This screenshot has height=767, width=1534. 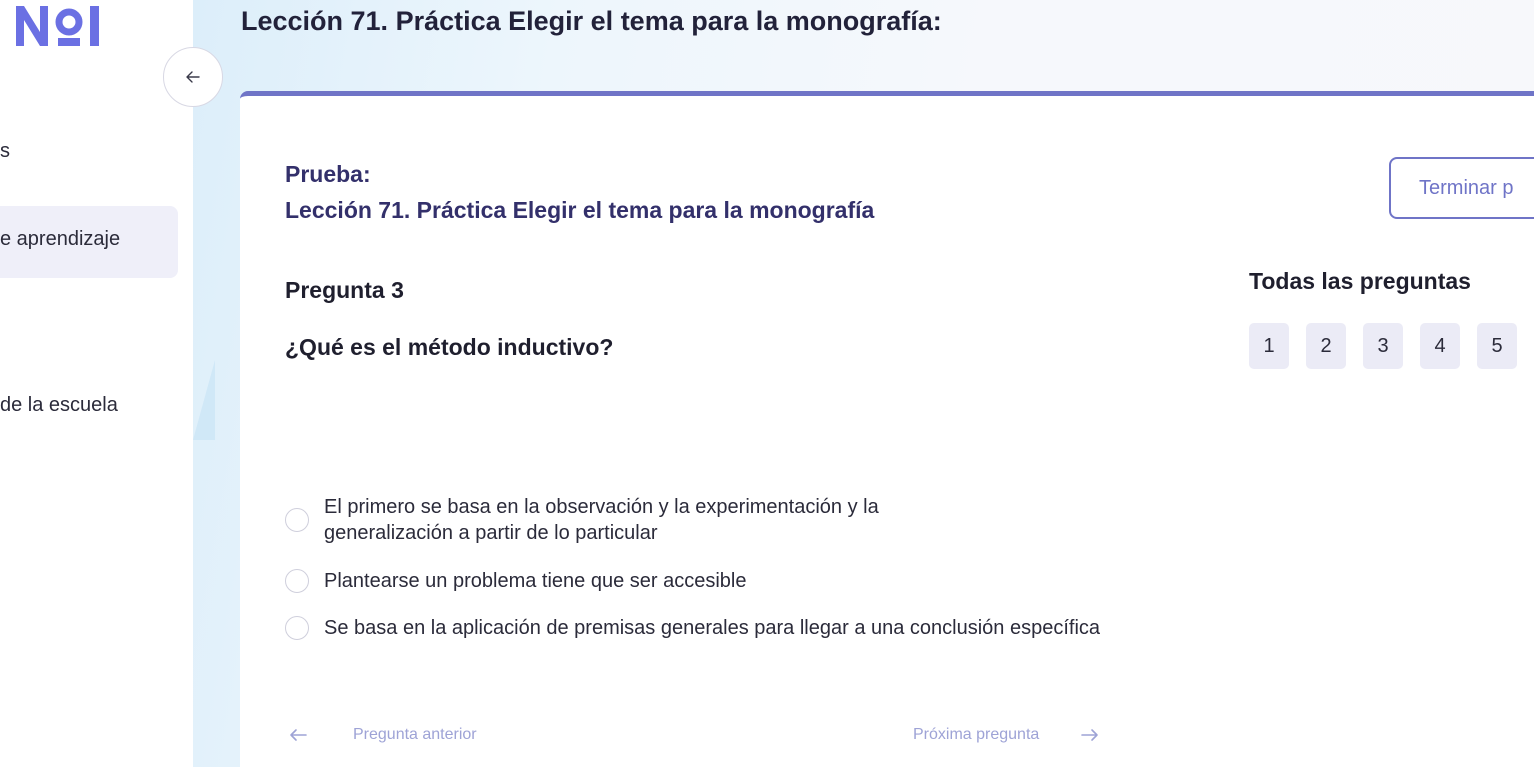 I want to click on next-question-button: Próxima pregunta, so click(x=1006, y=735).